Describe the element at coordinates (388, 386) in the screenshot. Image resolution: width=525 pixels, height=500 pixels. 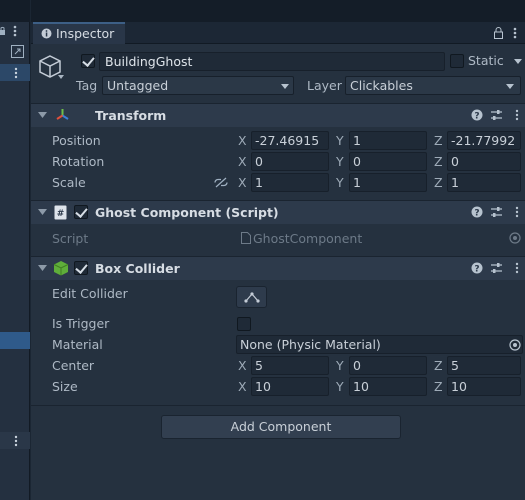
I see `size-y-field: 10` at that location.